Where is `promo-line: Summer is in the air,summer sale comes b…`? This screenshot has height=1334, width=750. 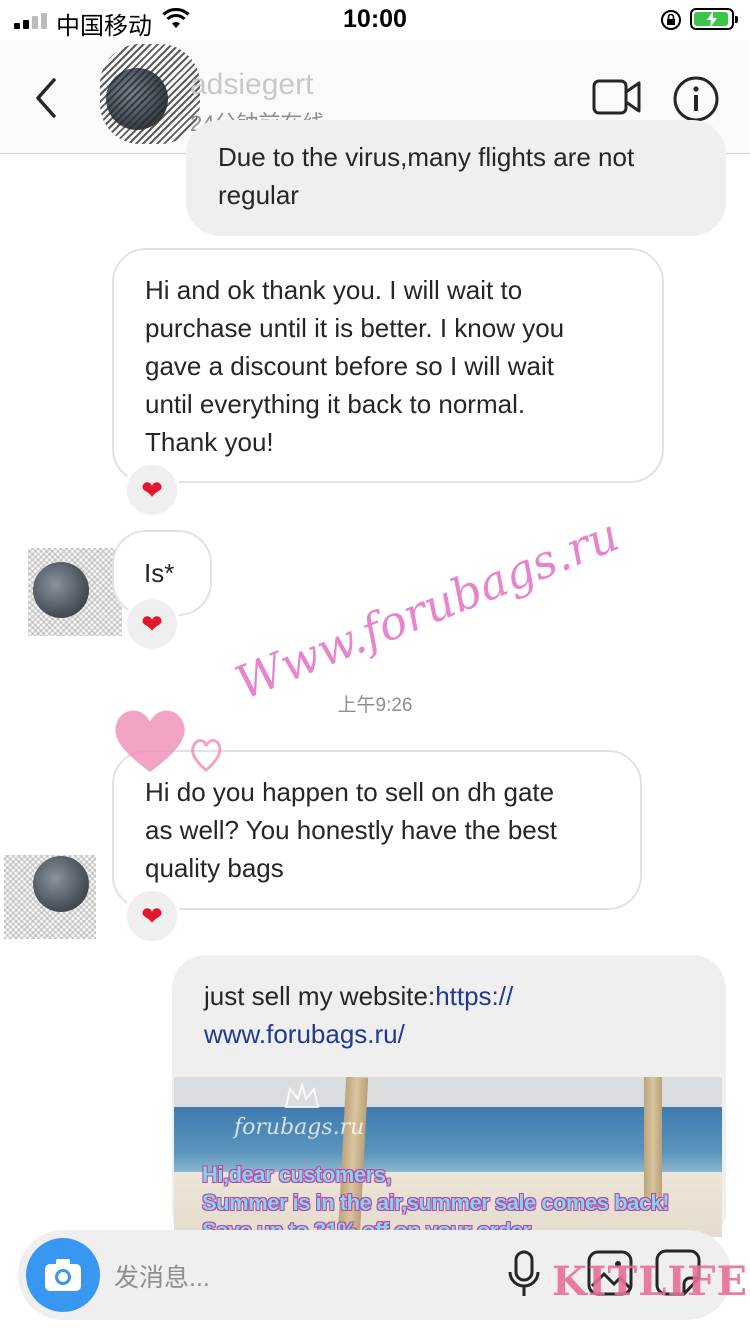
promo-line: Summer is in the air,summer sale comes b… is located at coordinates (436, 1202).